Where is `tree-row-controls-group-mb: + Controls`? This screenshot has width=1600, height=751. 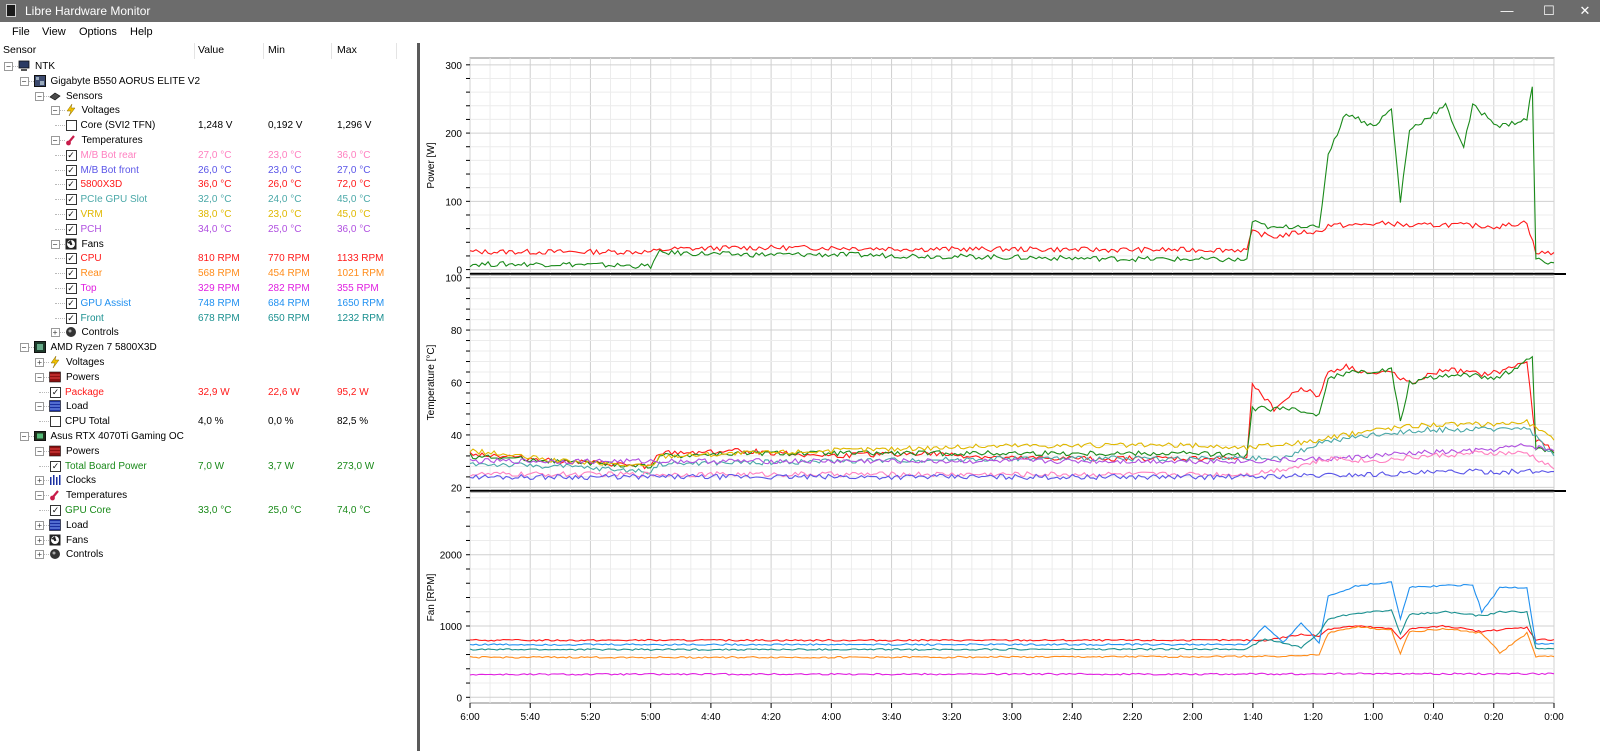
tree-row-controls-group-mb: + Controls is located at coordinates (208, 332).